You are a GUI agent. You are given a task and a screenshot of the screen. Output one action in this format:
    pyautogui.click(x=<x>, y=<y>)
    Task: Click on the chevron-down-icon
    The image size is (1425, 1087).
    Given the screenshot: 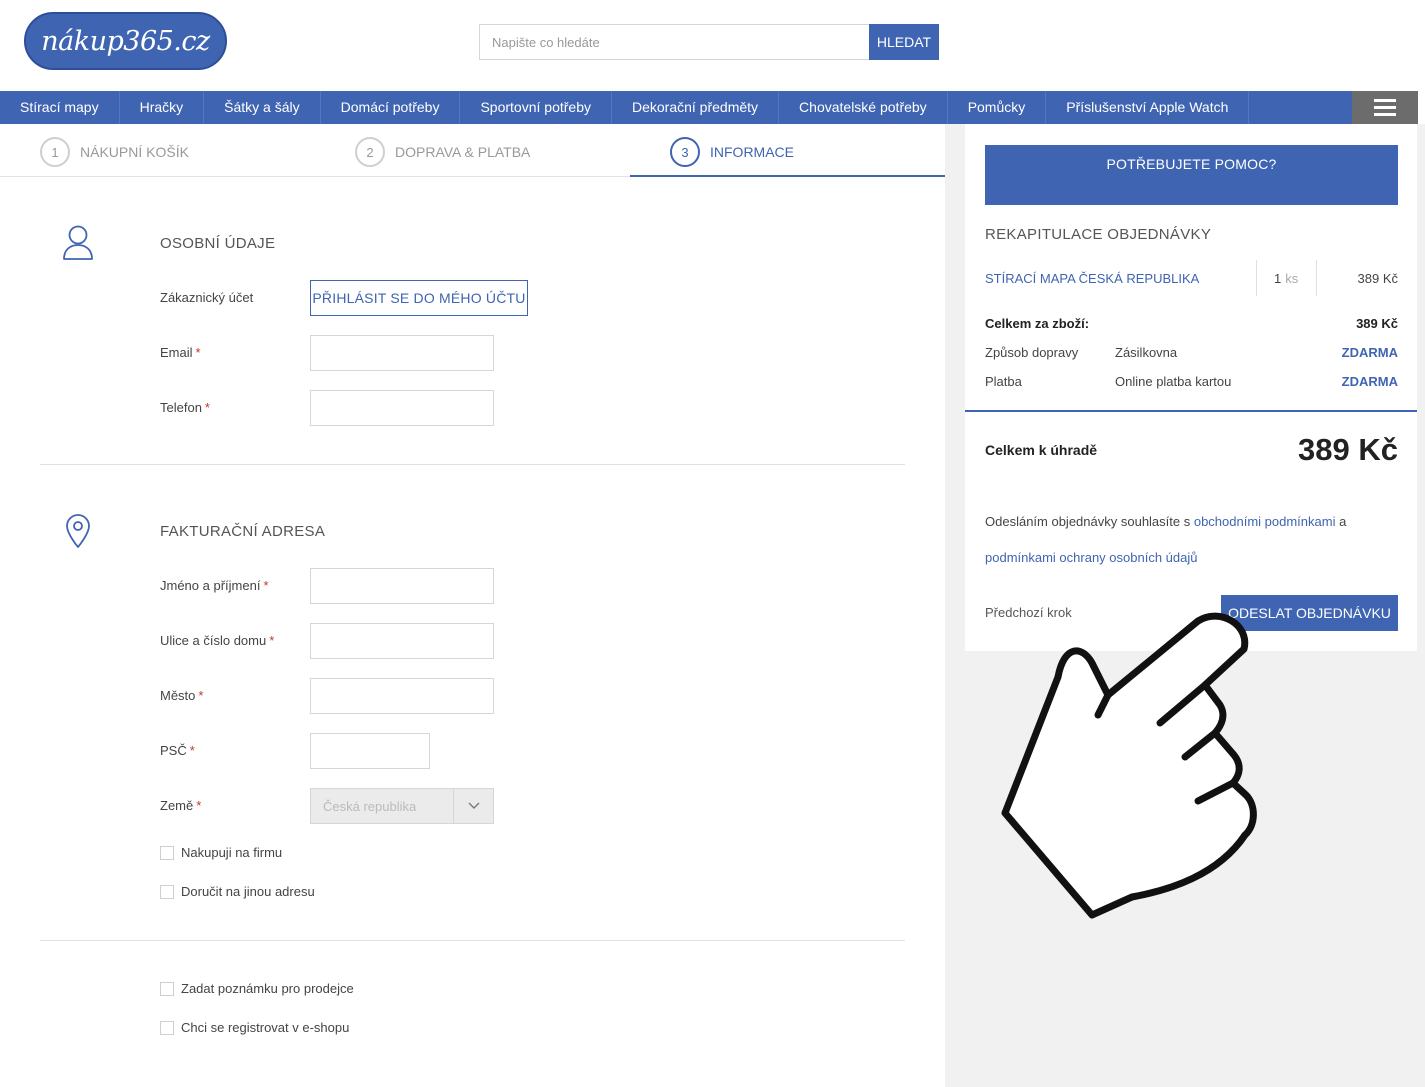 What is the action you would take?
    pyautogui.click(x=473, y=806)
    